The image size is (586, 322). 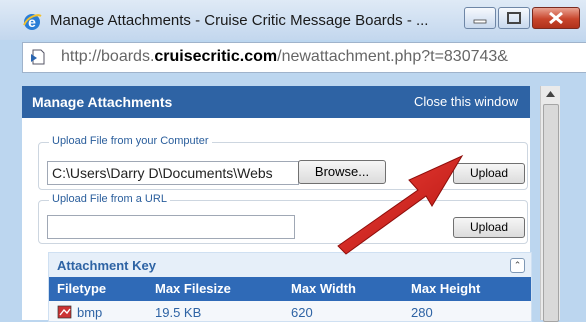 What do you see at coordinates (323, 288) in the screenshot?
I see `column-header-max-width: Max Width` at bounding box center [323, 288].